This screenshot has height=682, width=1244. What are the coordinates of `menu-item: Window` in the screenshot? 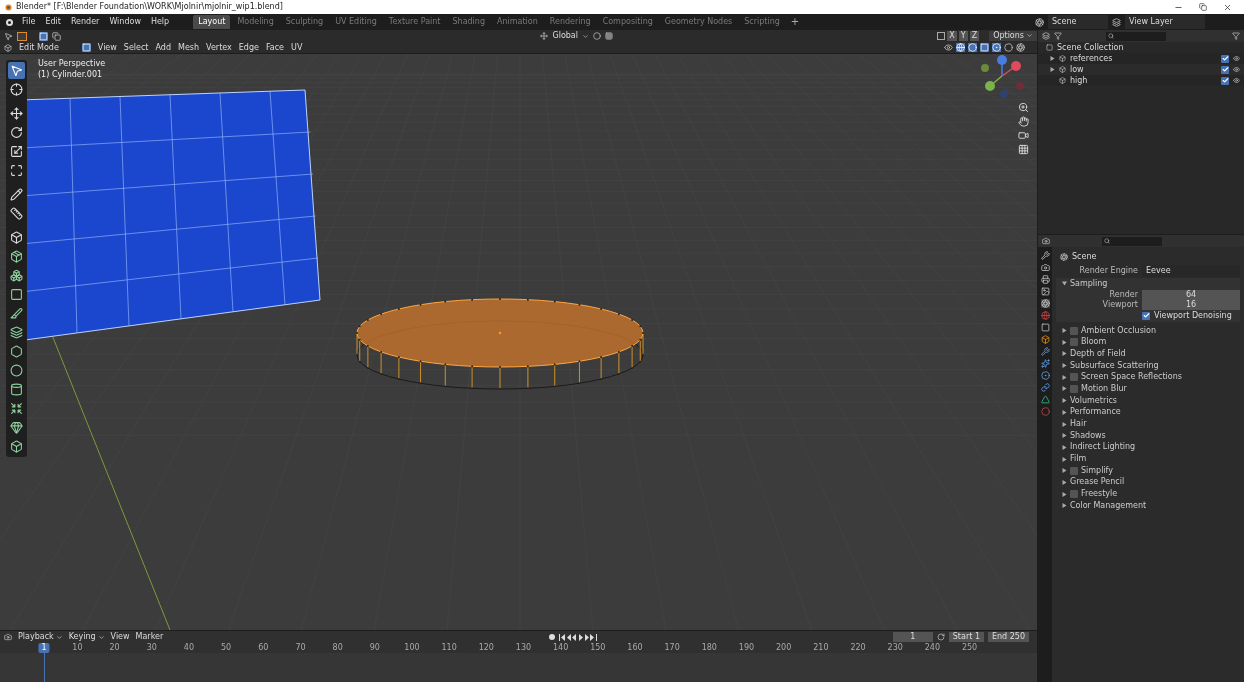 It's located at (125, 22).